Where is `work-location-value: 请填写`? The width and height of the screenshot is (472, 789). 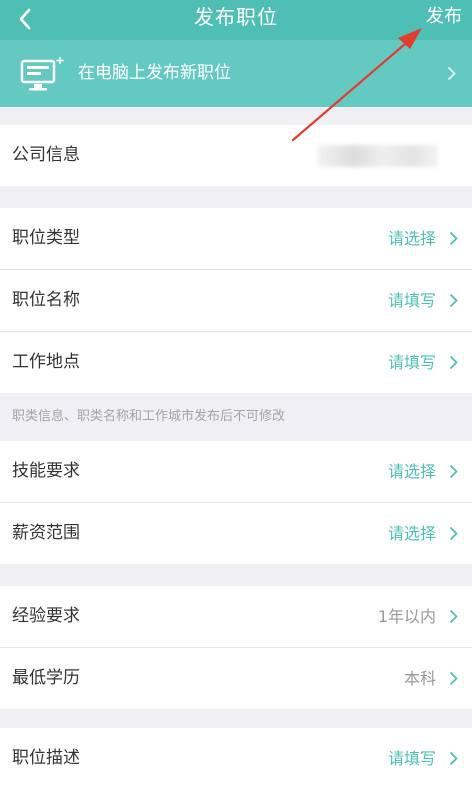
work-location-value: 请填写 is located at coordinates (411, 362).